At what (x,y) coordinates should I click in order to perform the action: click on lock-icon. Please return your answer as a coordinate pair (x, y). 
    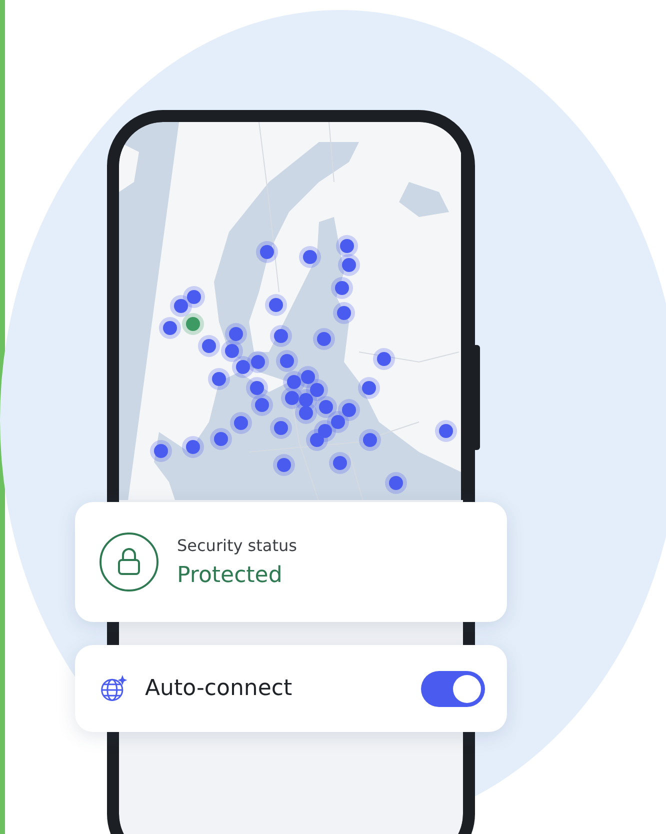
    Looking at the image, I should click on (129, 562).